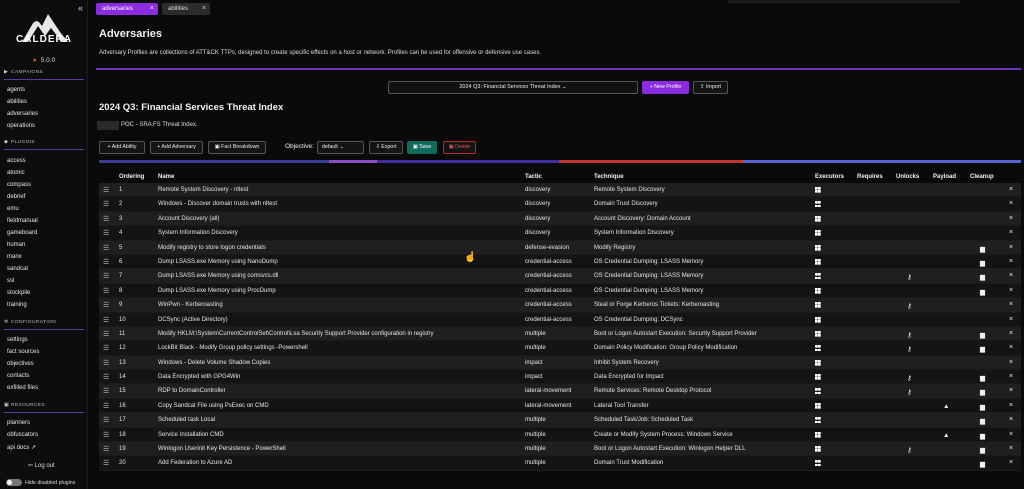 The image size is (1024, 489). Describe the element at coordinates (22, 388) in the screenshot. I see `sidebar-item-exfilled-files: exfilled files` at that location.